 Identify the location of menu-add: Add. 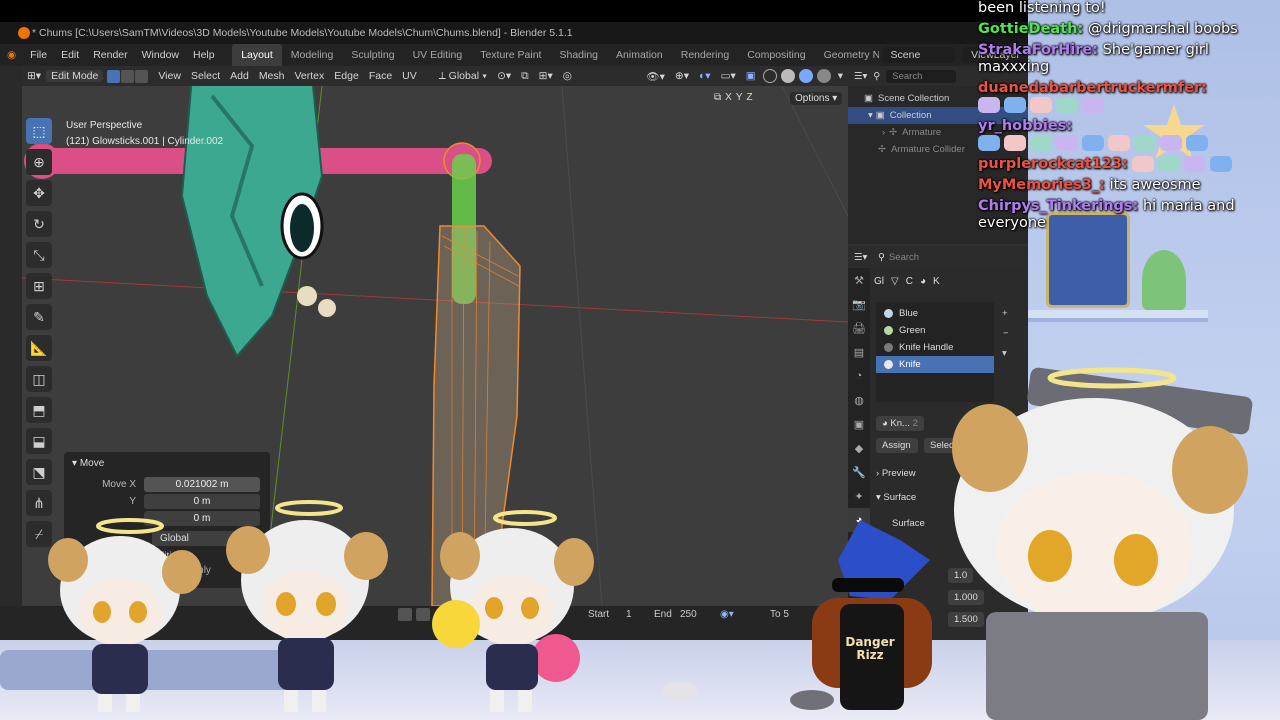
(239, 76).